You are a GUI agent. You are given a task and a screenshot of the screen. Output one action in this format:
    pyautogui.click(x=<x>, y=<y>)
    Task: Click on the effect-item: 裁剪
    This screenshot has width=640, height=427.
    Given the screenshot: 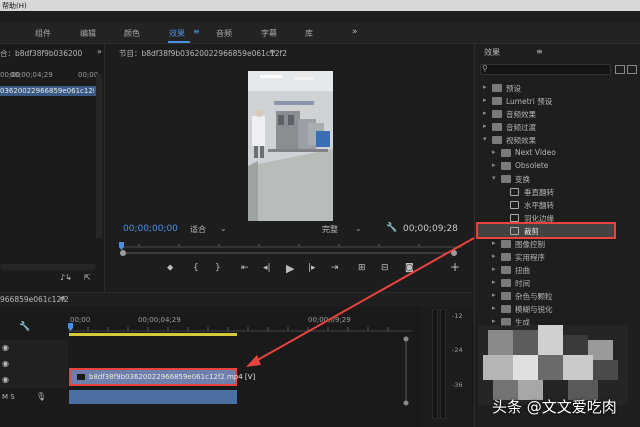 What is the action you would take?
    pyautogui.click(x=555, y=231)
    